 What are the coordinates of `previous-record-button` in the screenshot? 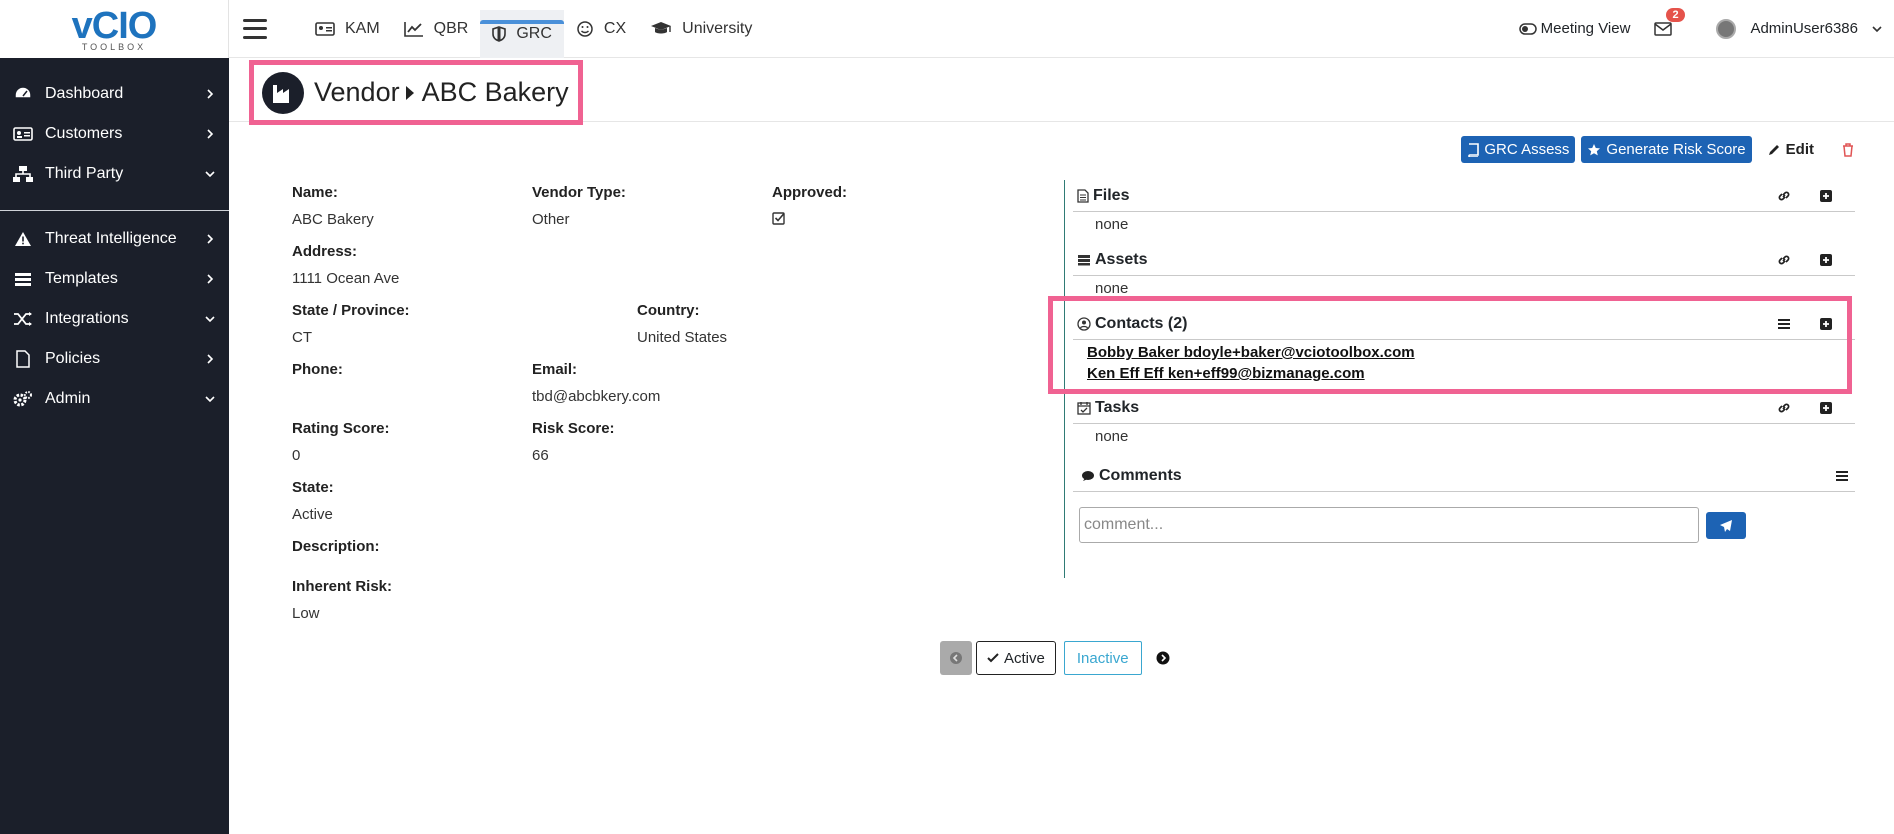 It's located at (956, 658).